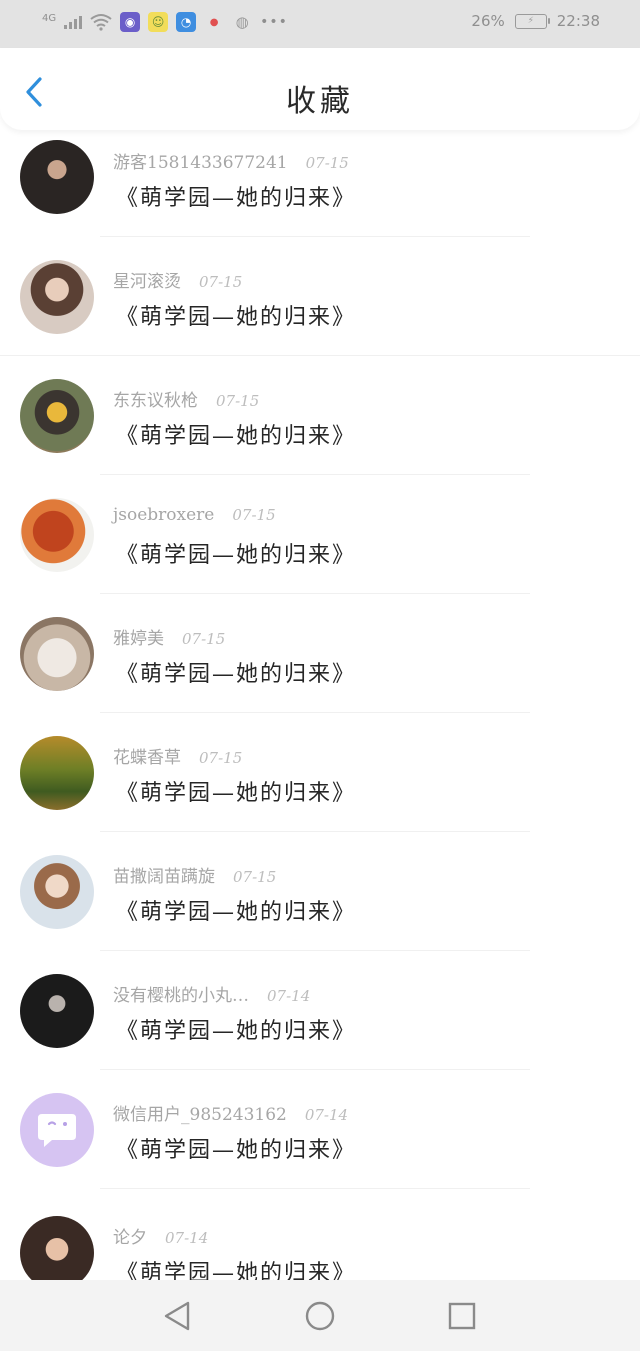  I want to click on item-meta: 东东议秋枪 07-15, so click(186, 398).